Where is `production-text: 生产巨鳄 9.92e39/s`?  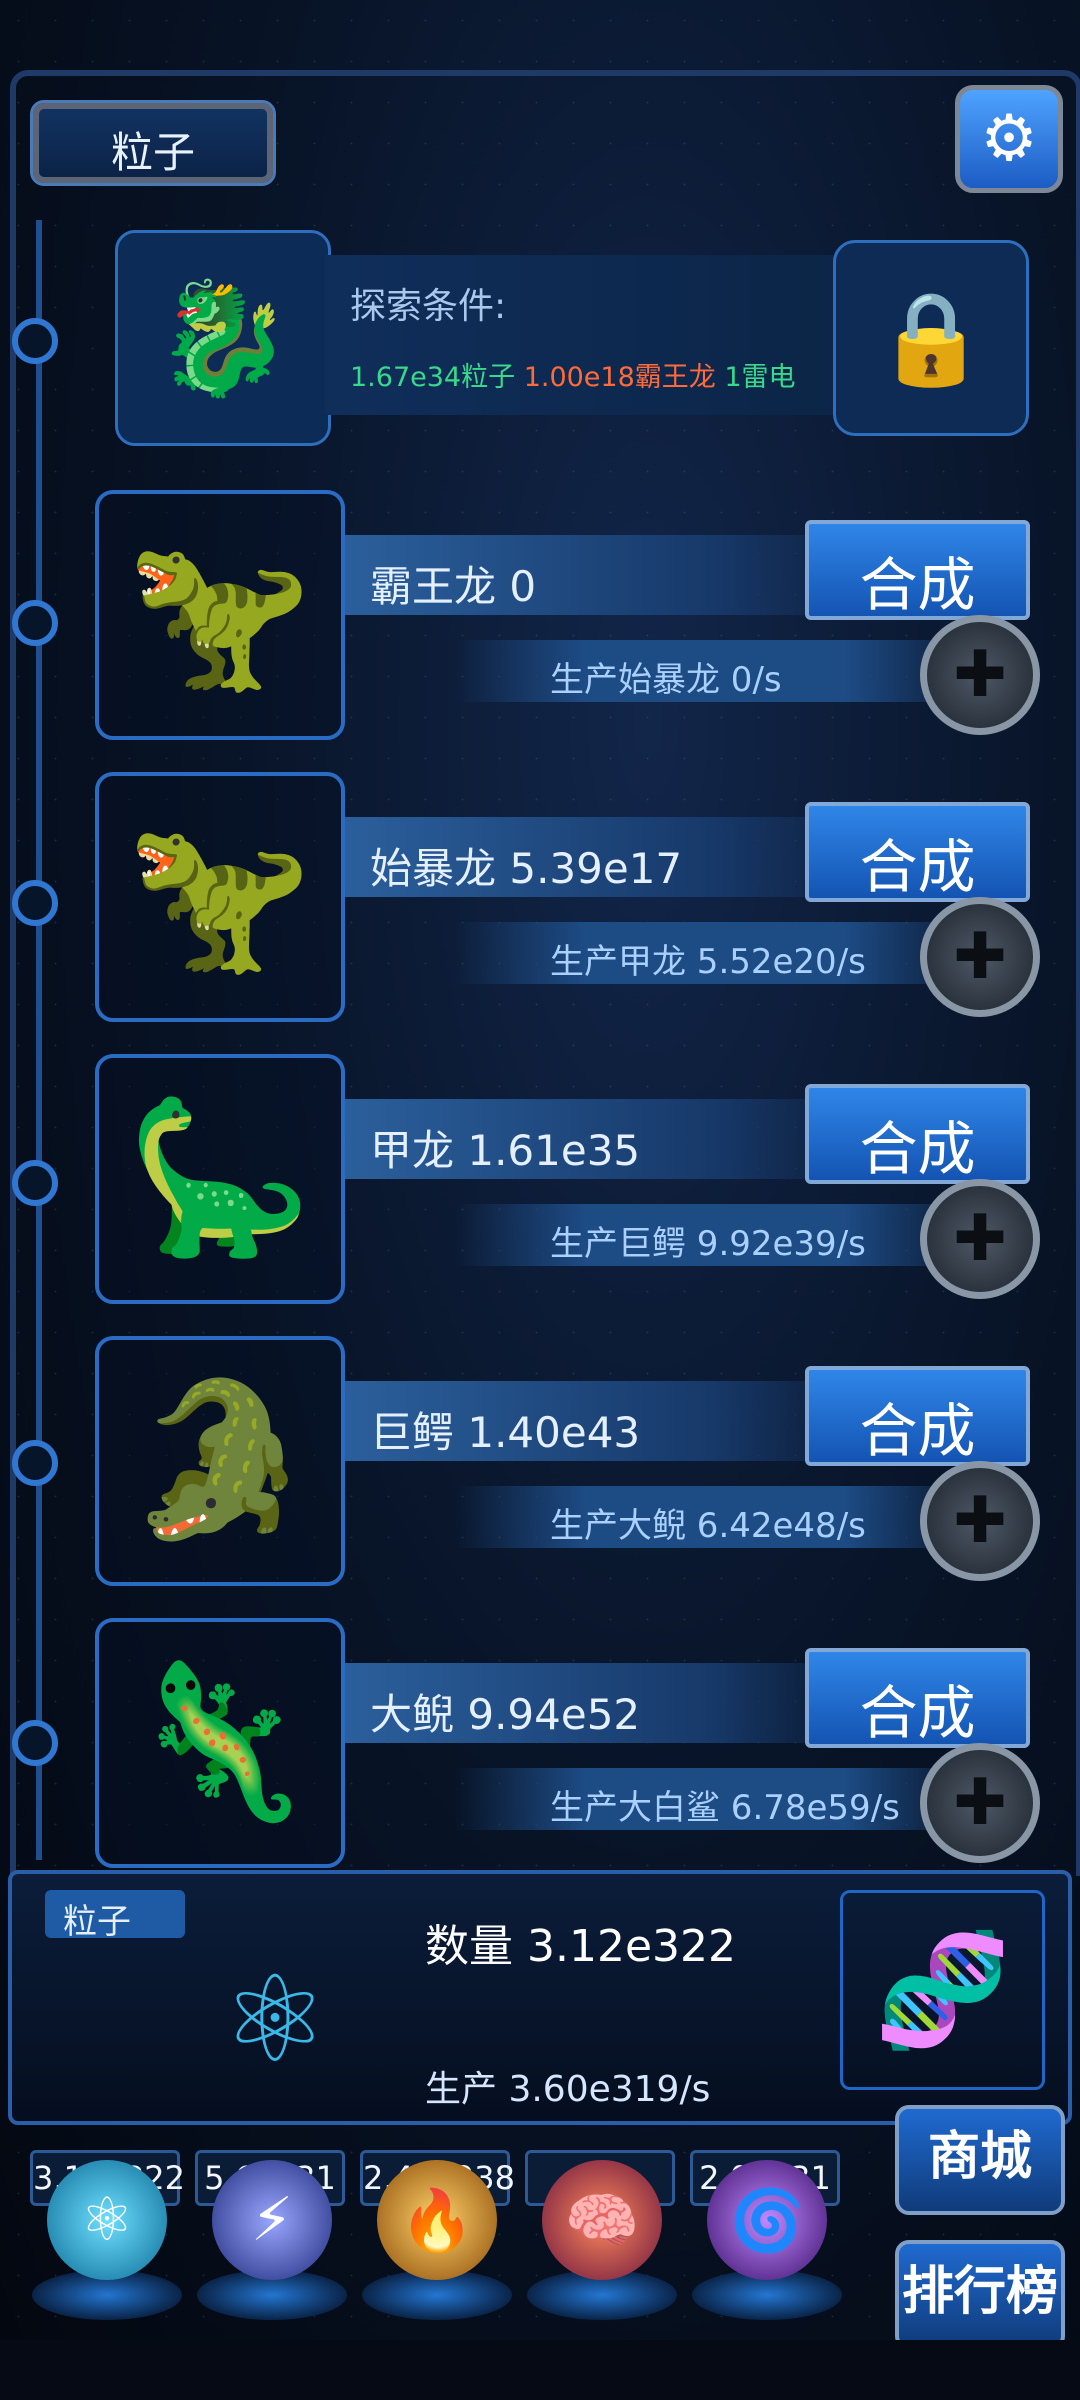
production-text: 生产巨鳄 9.92e39/s is located at coordinates (708, 1244).